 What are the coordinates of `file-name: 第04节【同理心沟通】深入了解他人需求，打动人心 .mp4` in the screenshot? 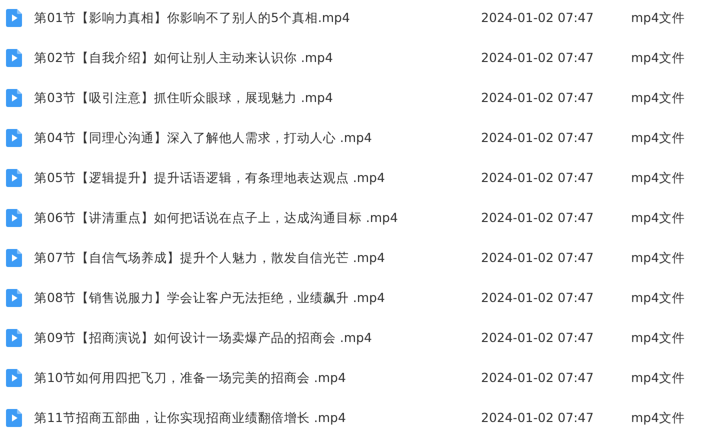 It's located at (203, 137).